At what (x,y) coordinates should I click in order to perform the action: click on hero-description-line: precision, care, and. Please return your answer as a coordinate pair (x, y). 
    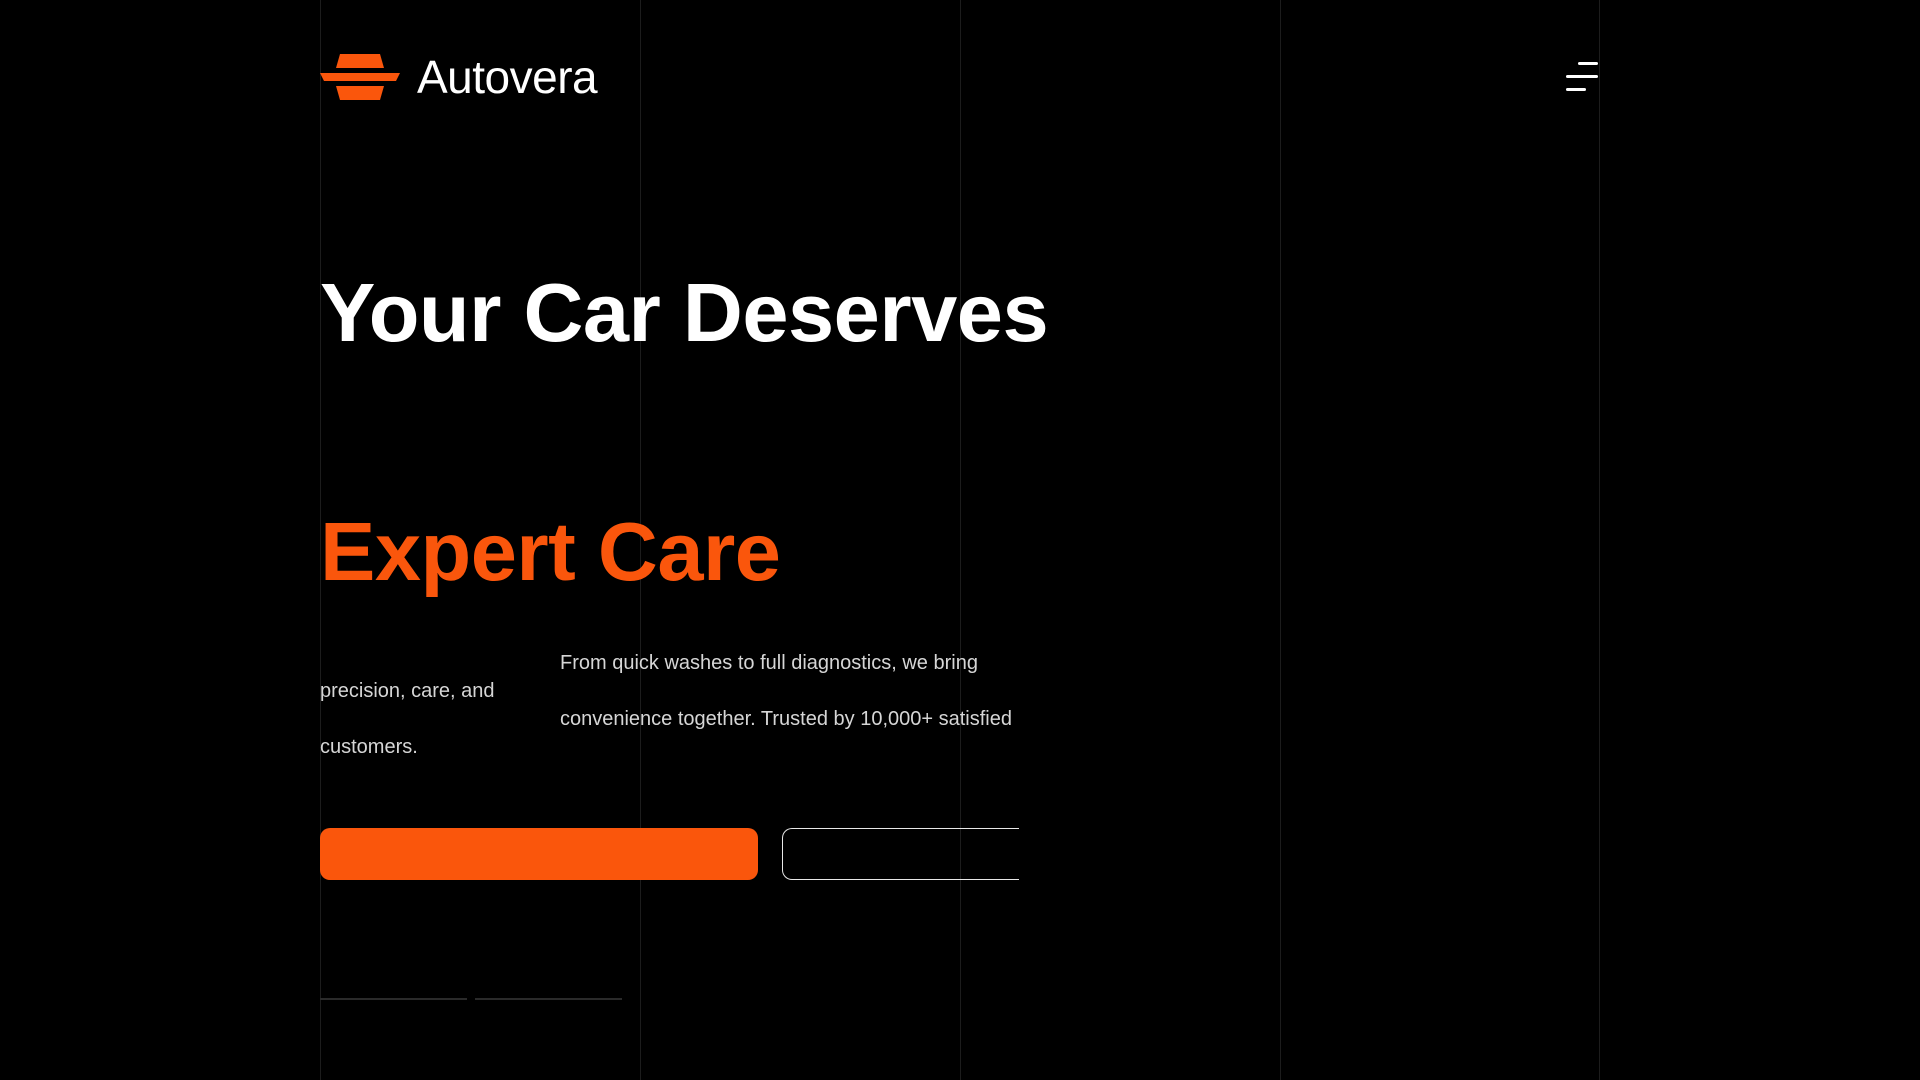
    Looking at the image, I should click on (407, 691).